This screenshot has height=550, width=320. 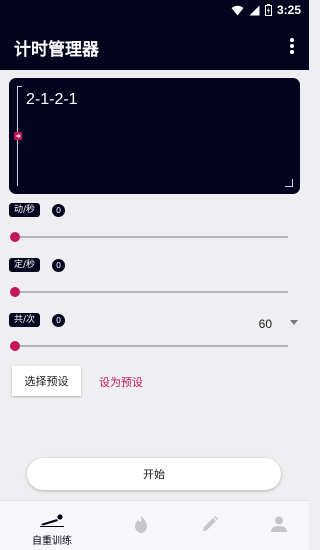 I want to click on person-icon, so click(x=279, y=524).